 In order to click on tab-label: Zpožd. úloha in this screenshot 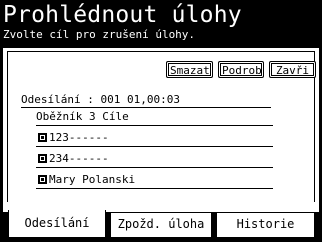, I will do `click(161, 224)`.